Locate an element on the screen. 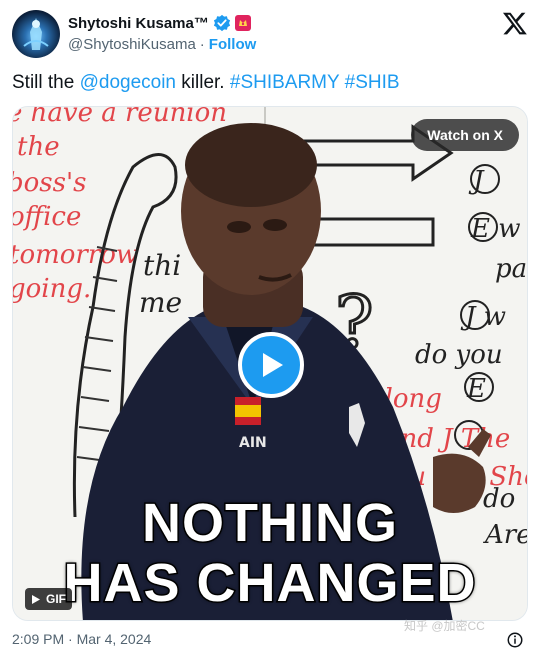  whiteboard-text: me is located at coordinates (160, 302).